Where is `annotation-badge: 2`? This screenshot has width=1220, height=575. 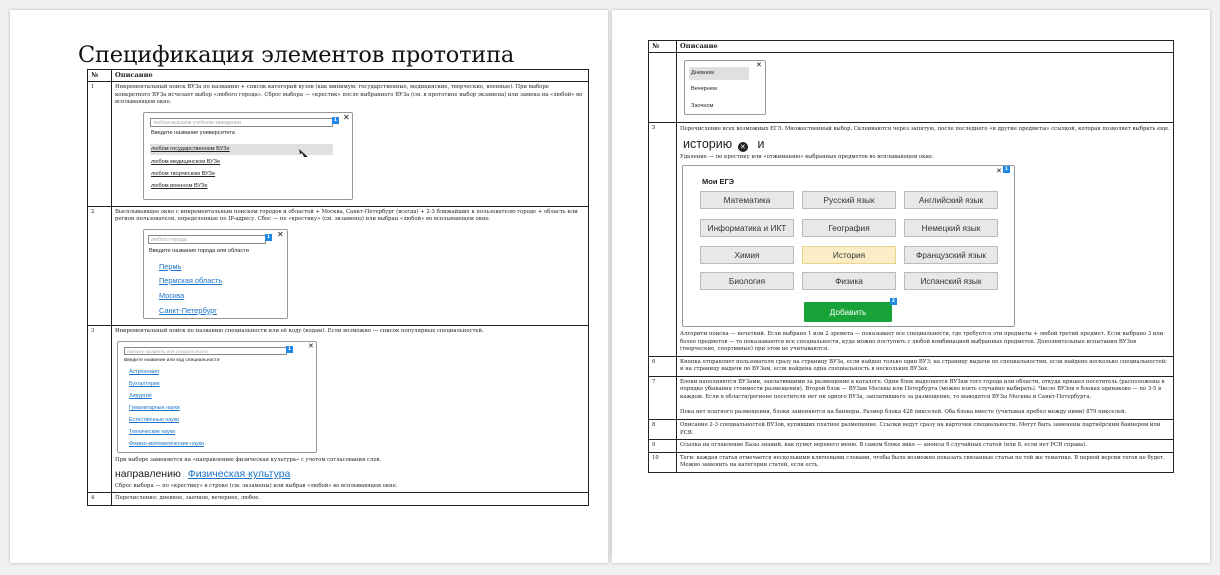
annotation-badge: 2 is located at coordinates (893, 302).